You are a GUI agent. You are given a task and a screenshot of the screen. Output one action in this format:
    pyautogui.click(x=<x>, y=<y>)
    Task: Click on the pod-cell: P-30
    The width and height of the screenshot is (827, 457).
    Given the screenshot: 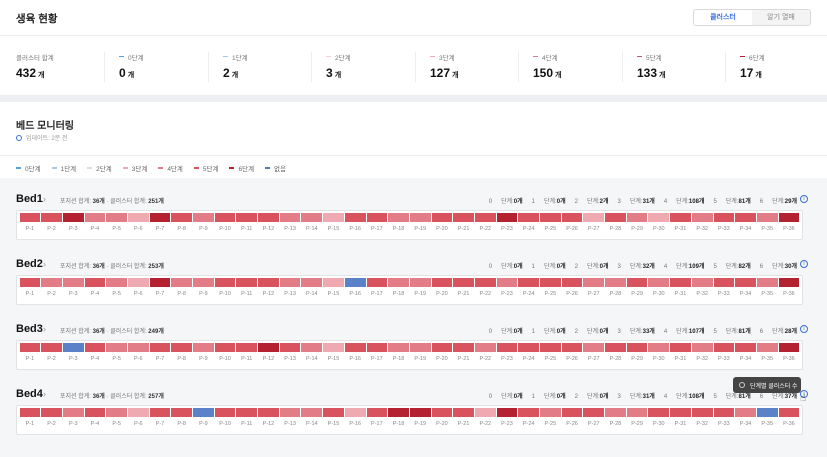 What is the action you would take?
    pyautogui.click(x=659, y=225)
    